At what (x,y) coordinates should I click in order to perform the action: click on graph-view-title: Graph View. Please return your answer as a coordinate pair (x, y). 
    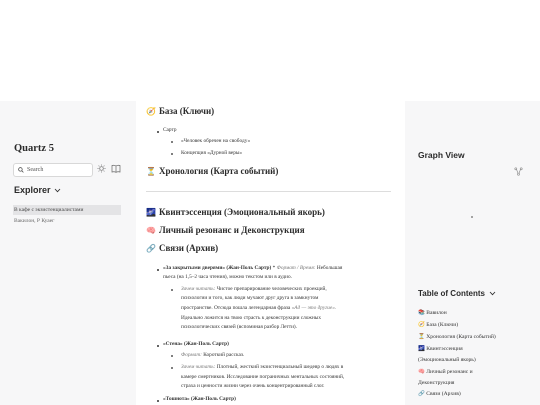
    Looking at the image, I should click on (441, 155).